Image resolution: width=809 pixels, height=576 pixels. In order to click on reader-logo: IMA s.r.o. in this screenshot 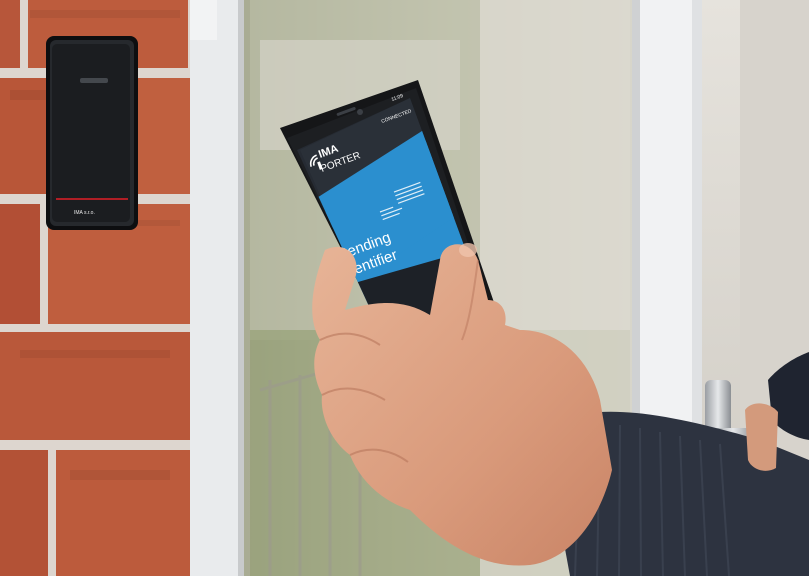, I will do `click(84, 213)`.